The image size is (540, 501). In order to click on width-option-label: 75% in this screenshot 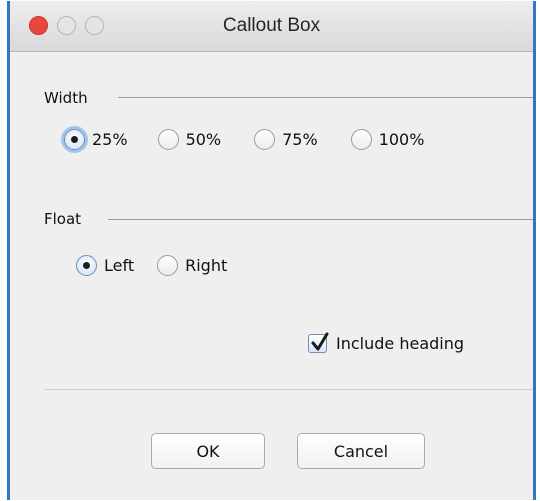, I will do `click(300, 139)`.